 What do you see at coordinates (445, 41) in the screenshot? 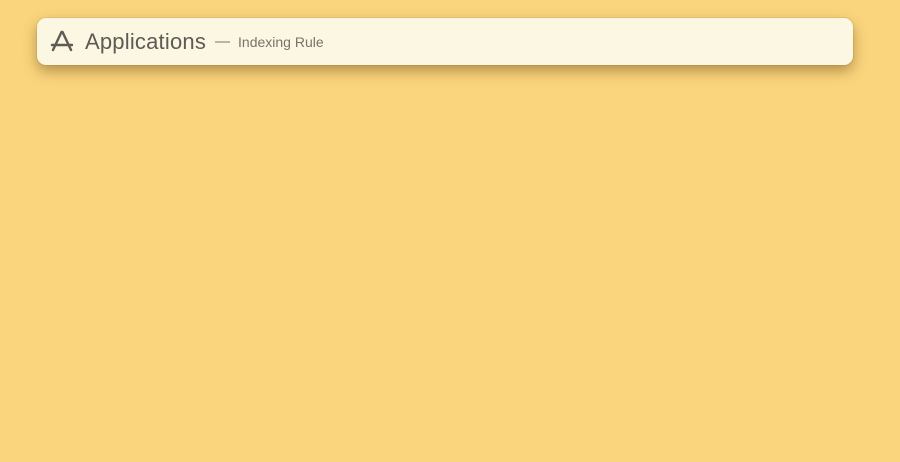
I see `spotlight-search-bar: Applications — Indexing Rule` at bounding box center [445, 41].